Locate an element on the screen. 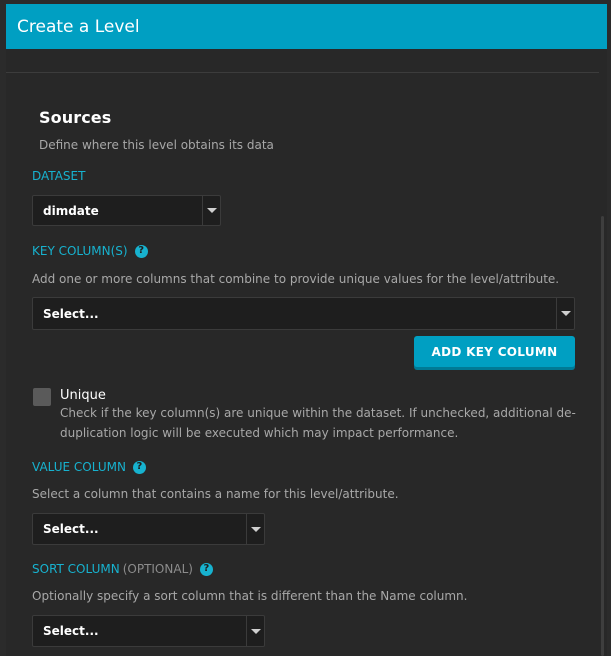 The width and height of the screenshot is (611, 656). sort-column-label: SORT COLUMN (OPTIONAL) ? is located at coordinates (122, 569).